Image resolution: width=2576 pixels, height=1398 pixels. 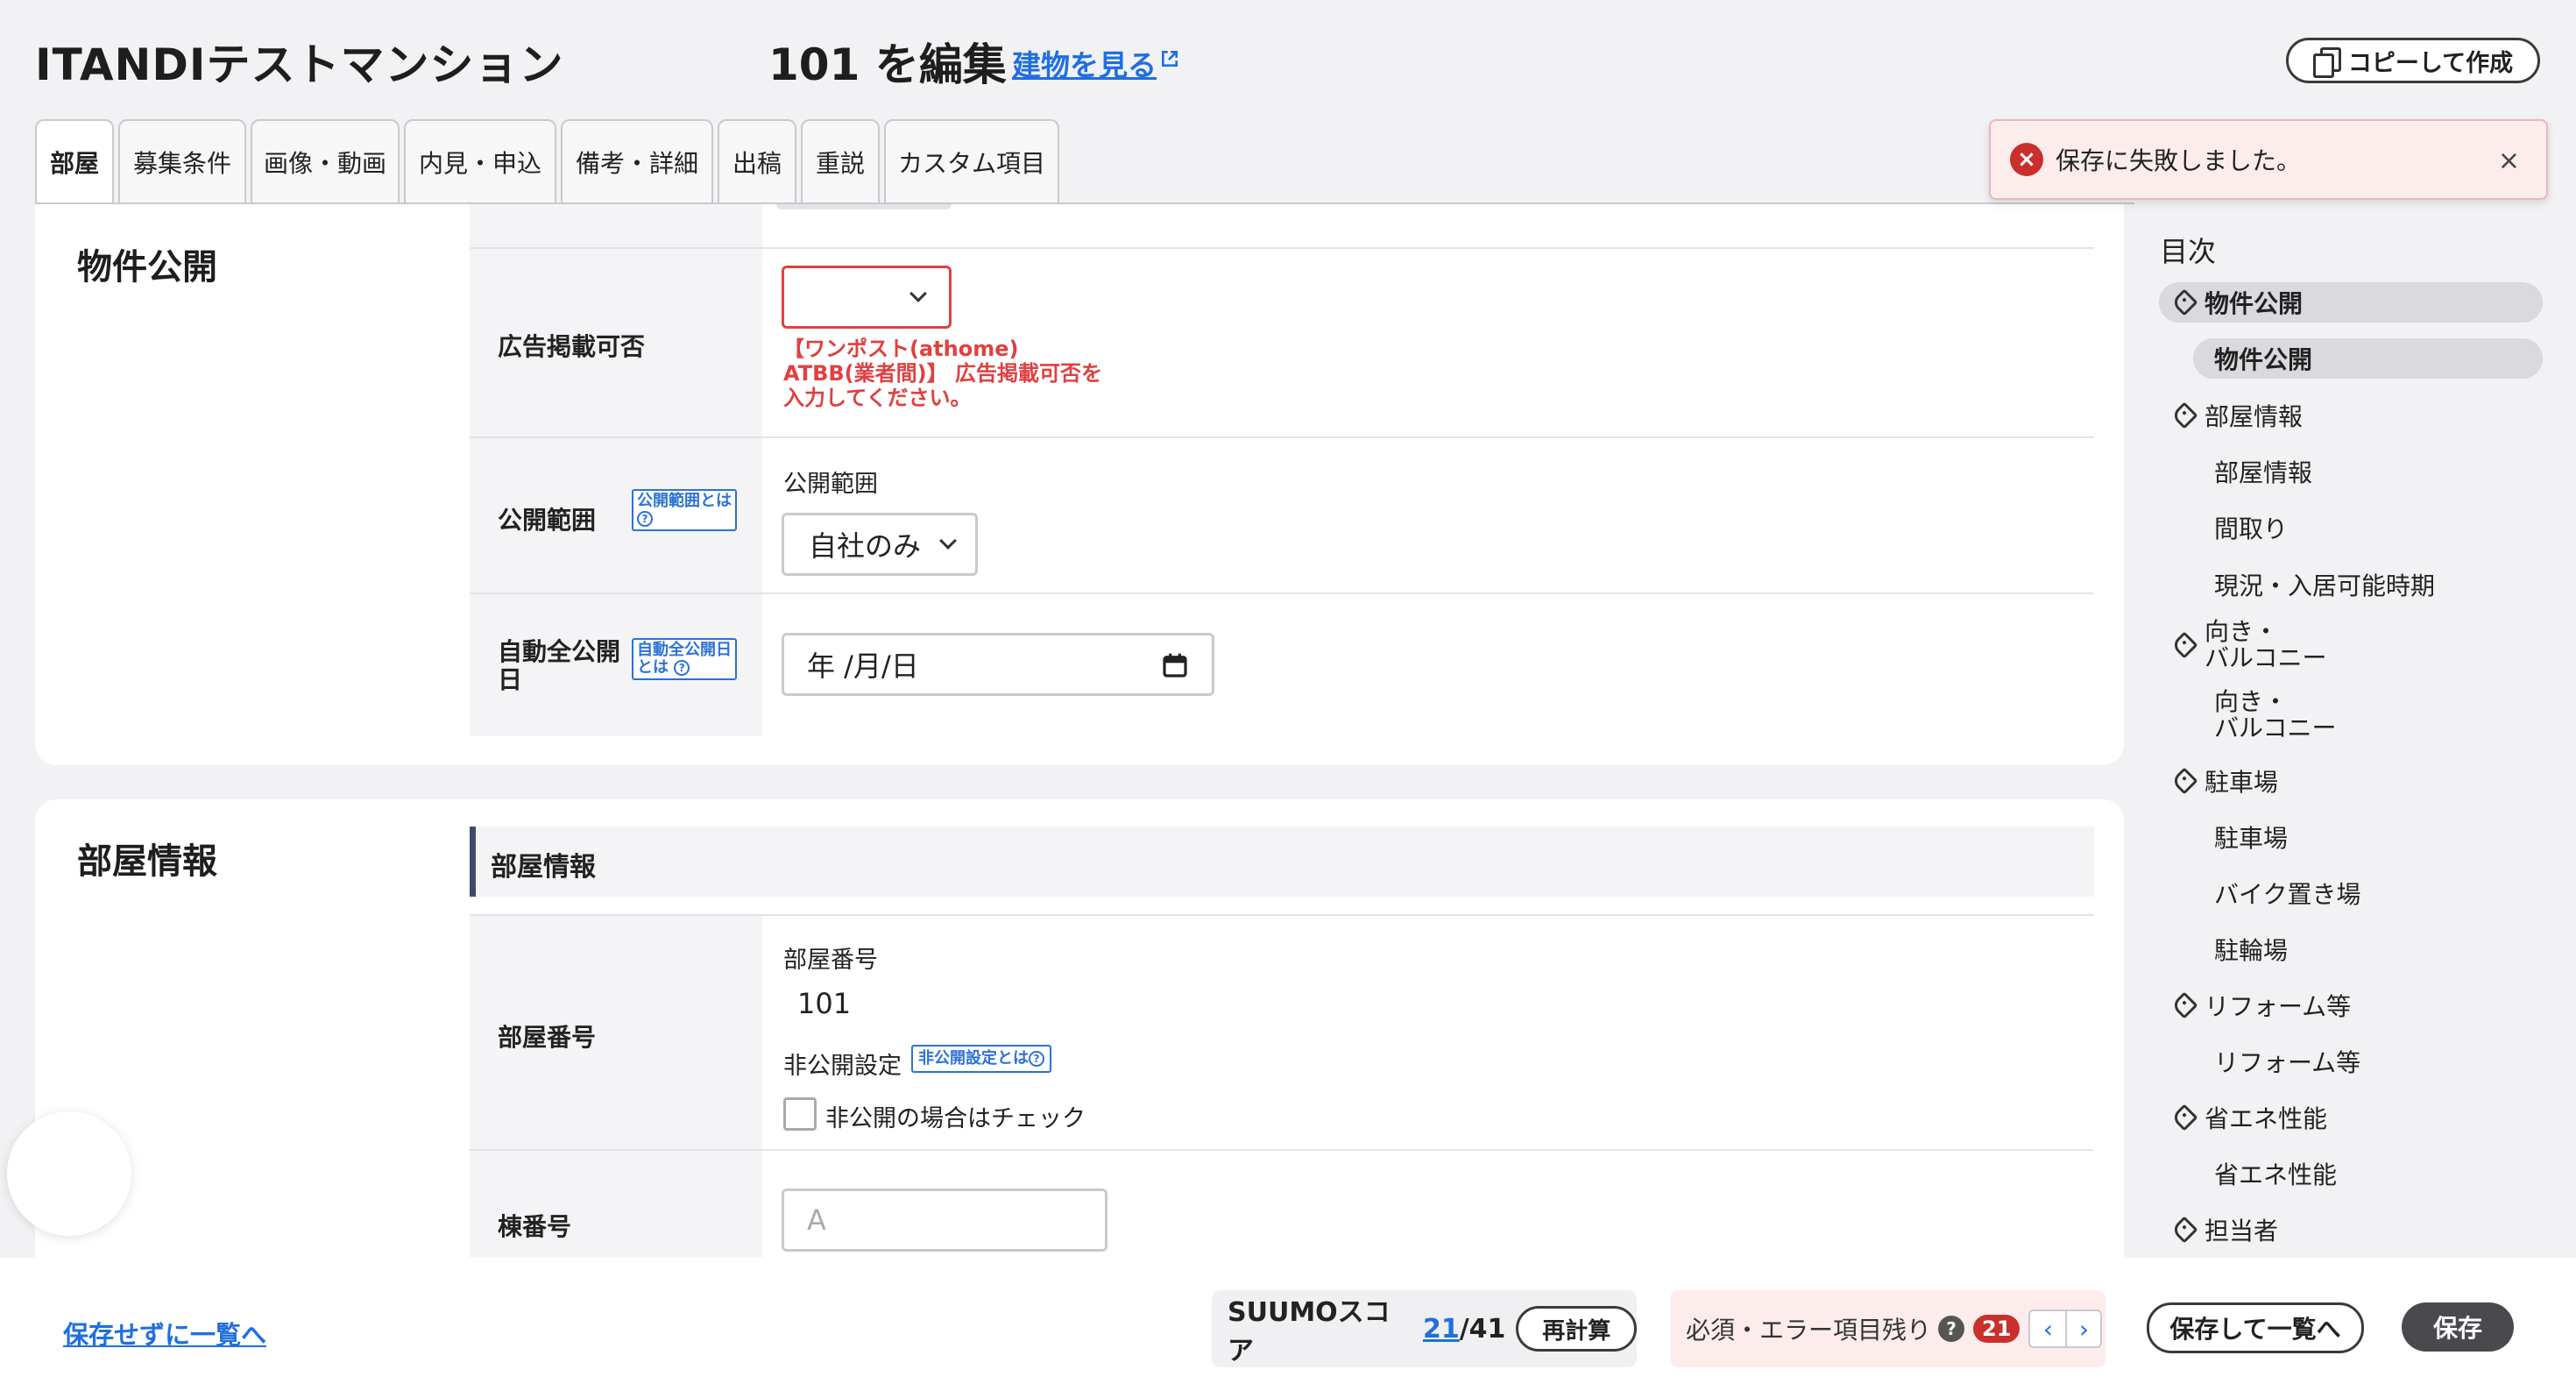 I want to click on tab-important-matters: 重説, so click(x=840, y=161).